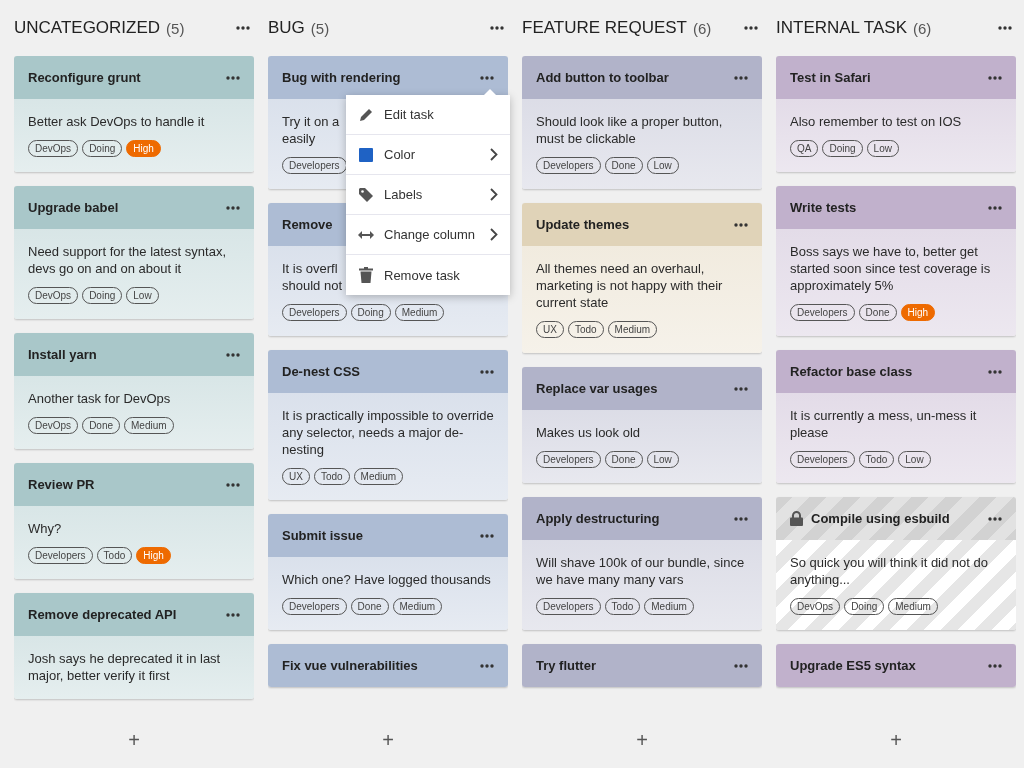  What do you see at coordinates (630, 130) in the screenshot?
I see `card-description: Should look like a proper button, must be clickable` at bounding box center [630, 130].